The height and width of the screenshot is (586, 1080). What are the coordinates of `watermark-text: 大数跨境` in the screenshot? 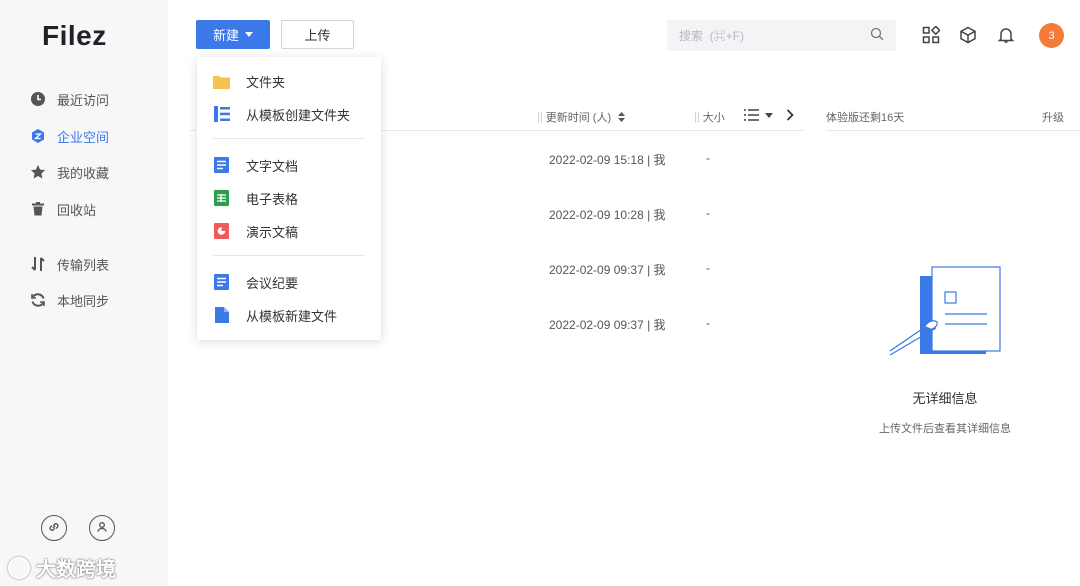 It's located at (76, 570).